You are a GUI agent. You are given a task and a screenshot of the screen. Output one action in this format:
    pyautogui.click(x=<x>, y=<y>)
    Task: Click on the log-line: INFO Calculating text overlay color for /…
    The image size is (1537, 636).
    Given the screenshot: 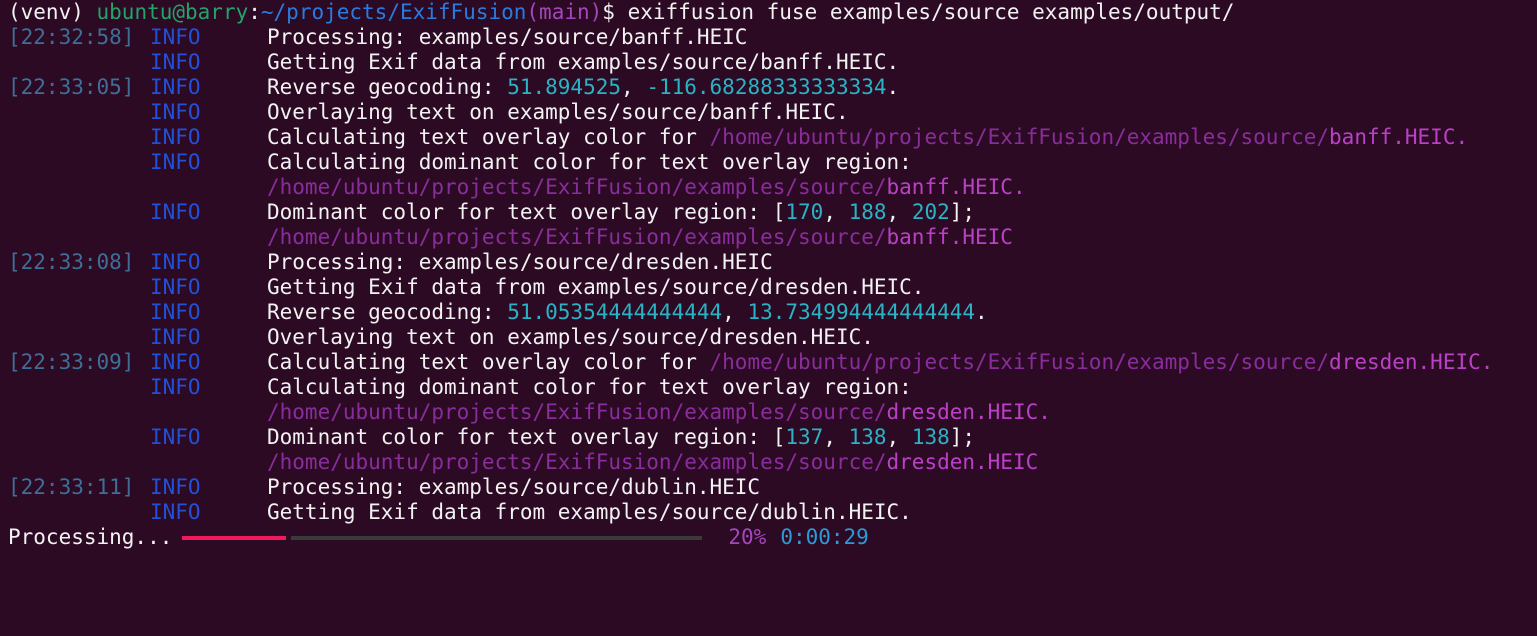 What is the action you would take?
    pyautogui.click(x=772, y=137)
    